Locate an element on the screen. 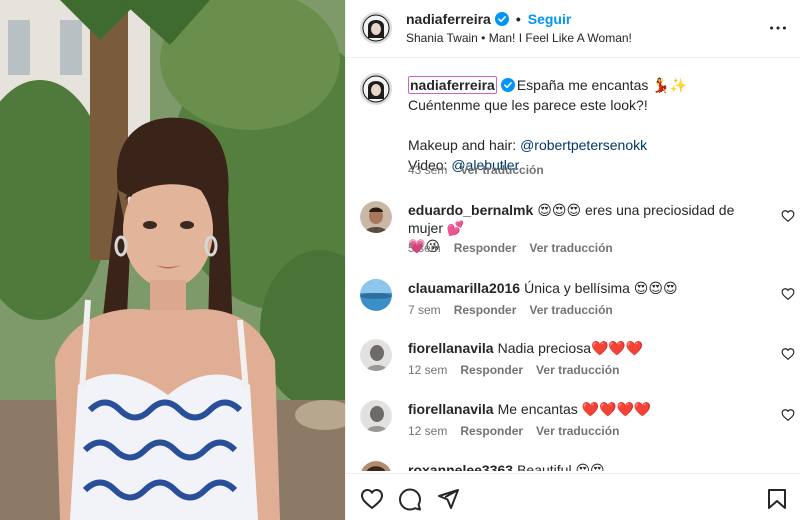  comment-body: Única y bellísima 😍😍😍 is located at coordinates (601, 288).